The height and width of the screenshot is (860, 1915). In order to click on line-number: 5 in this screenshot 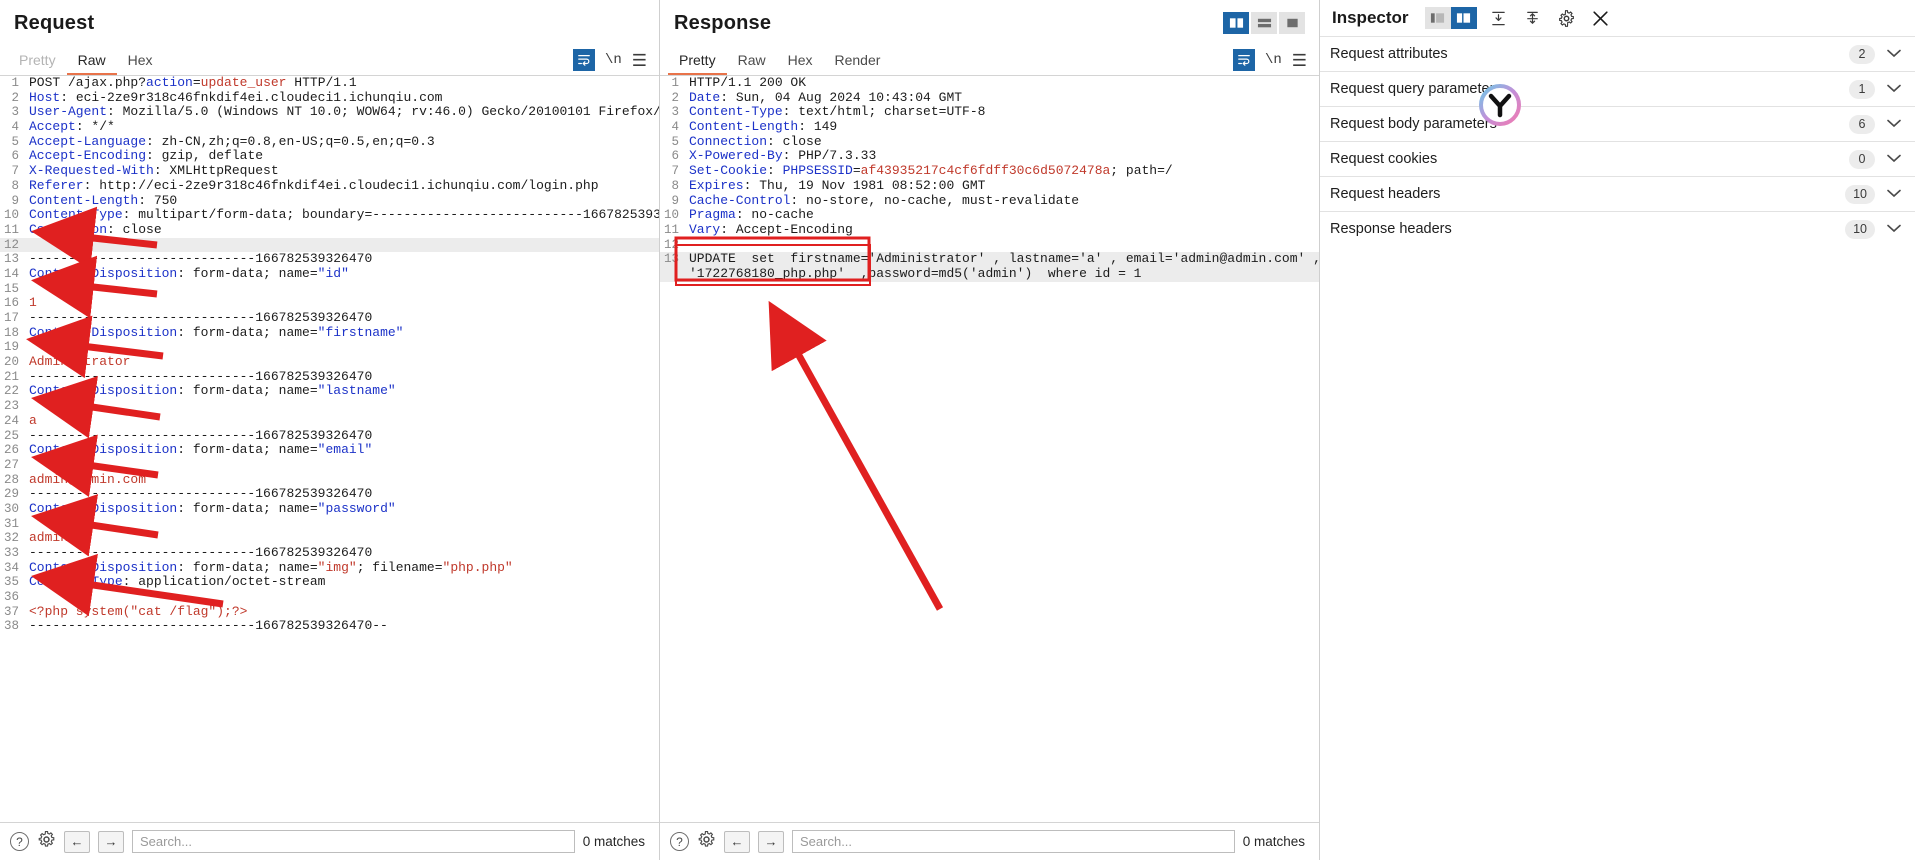, I will do `click(675, 141)`.